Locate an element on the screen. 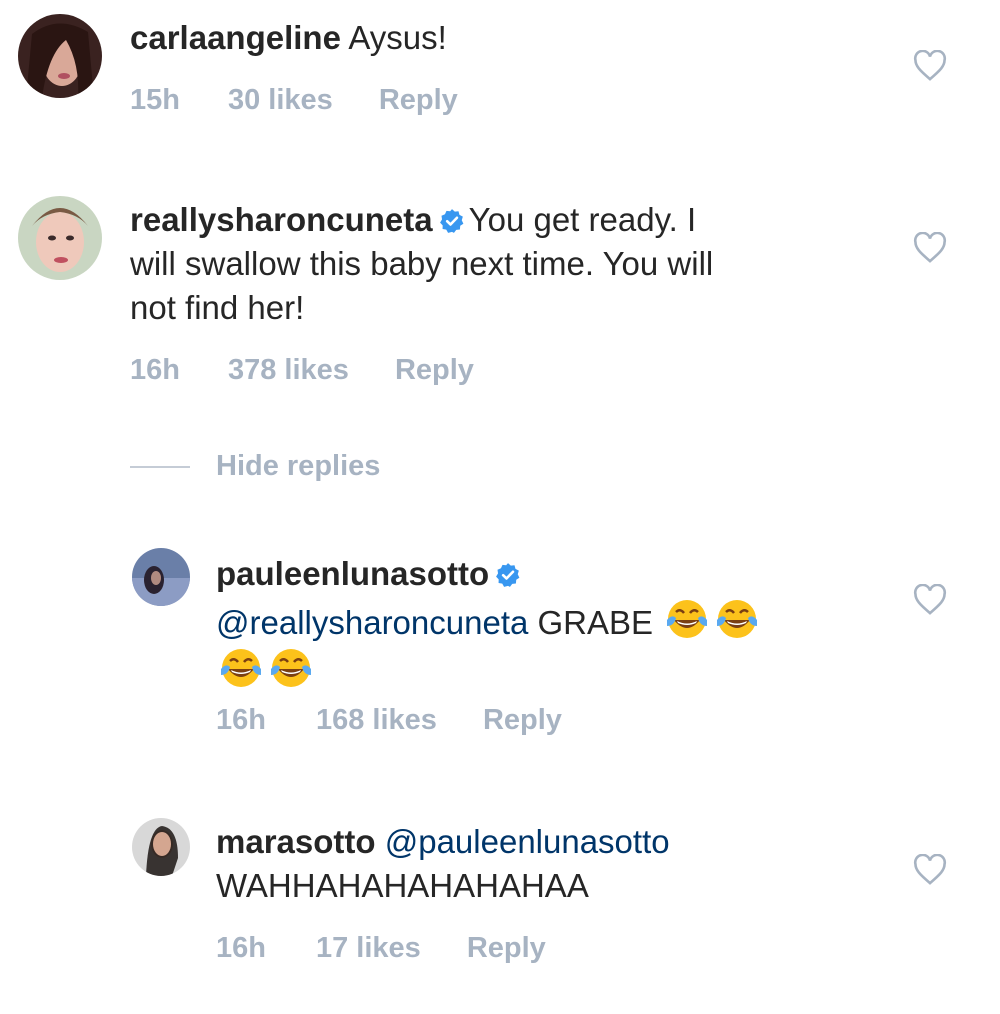 This screenshot has height=1014, width=1000. reply-body: GRABE is located at coordinates (595, 622).